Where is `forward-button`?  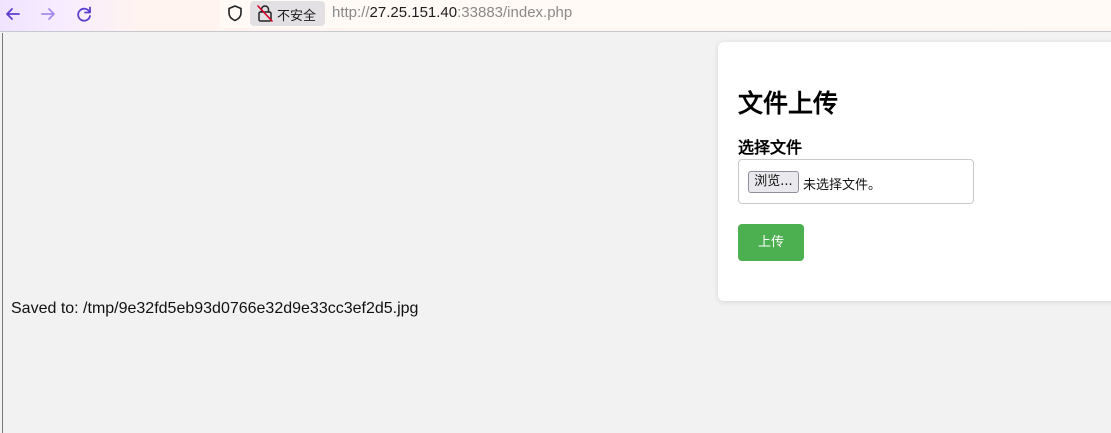 forward-button is located at coordinates (48, 14).